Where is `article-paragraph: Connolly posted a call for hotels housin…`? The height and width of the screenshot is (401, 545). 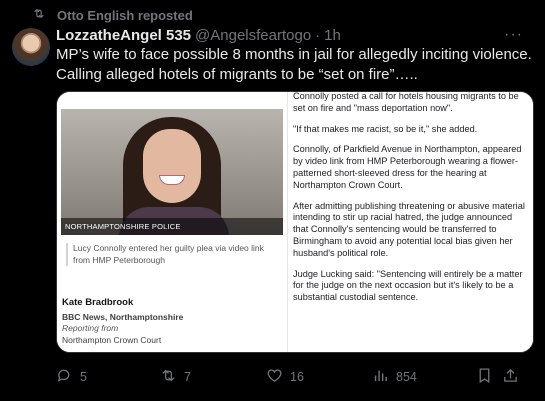 article-paragraph: Connolly posted a call for hotels housin… is located at coordinates (406, 102).